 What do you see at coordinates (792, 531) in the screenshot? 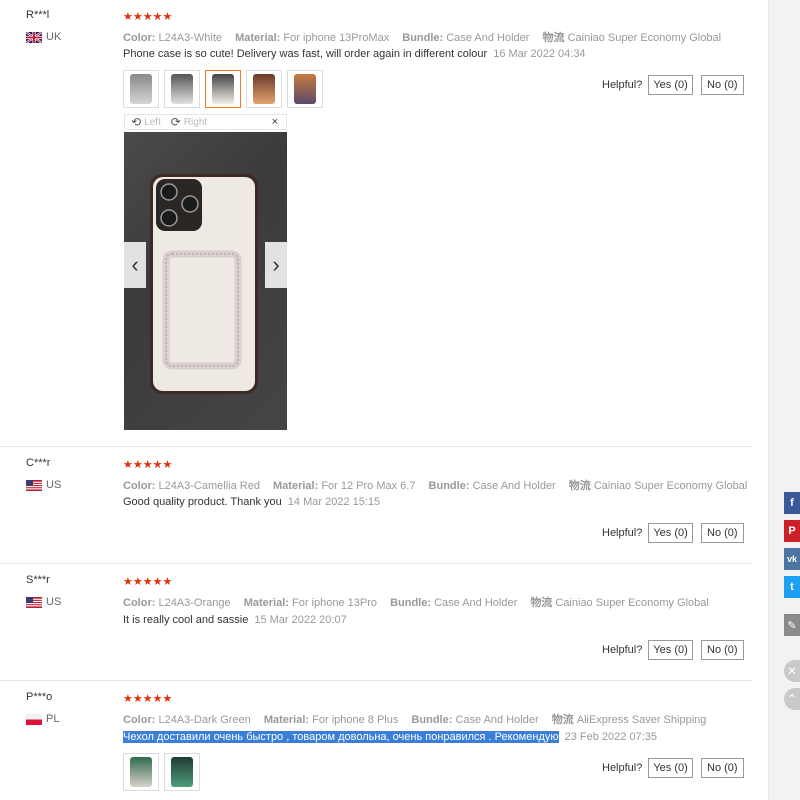
I see `pinterest-share-button: P` at bounding box center [792, 531].